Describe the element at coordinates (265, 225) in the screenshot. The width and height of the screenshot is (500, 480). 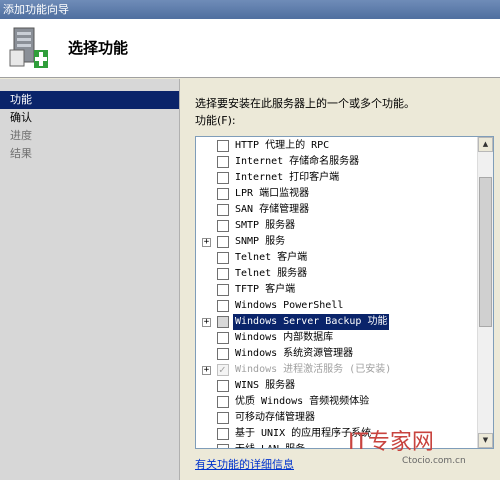
I see `feature-label: SMTP 服务器` at that location.